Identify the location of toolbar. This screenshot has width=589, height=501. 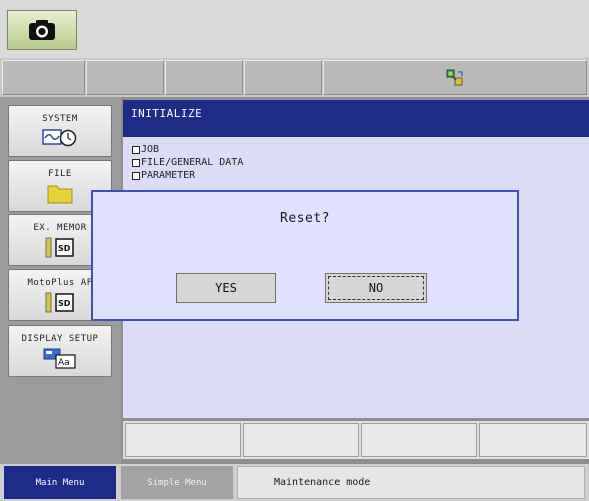
(294, 77).